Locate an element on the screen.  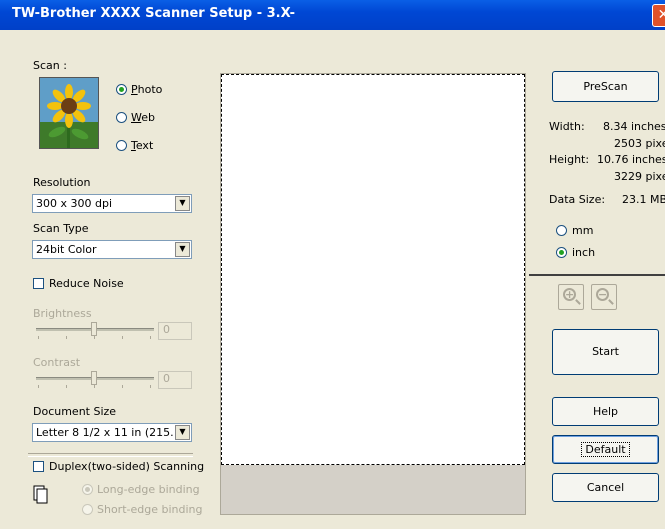
scan-photo-label: Photo is located at coordinates (146, 89).